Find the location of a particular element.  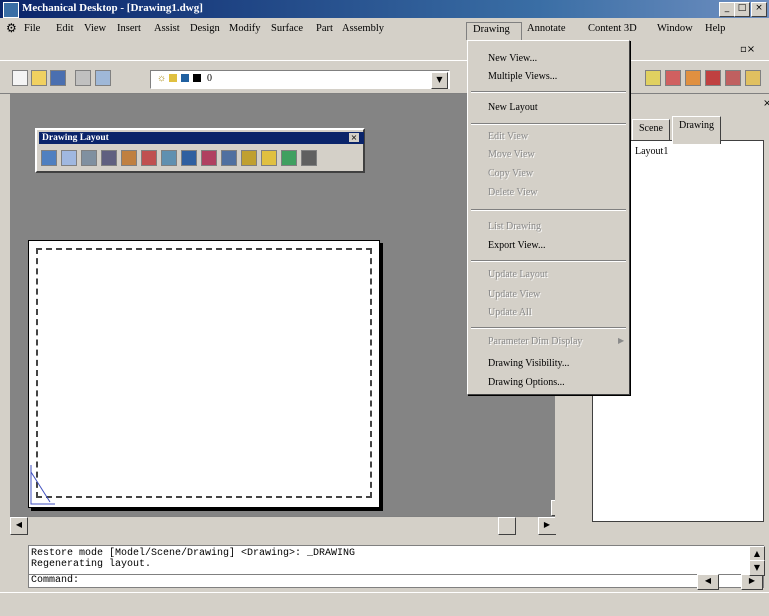

command-line-2: Regenerating layout. is located at coordinates (91, 564).